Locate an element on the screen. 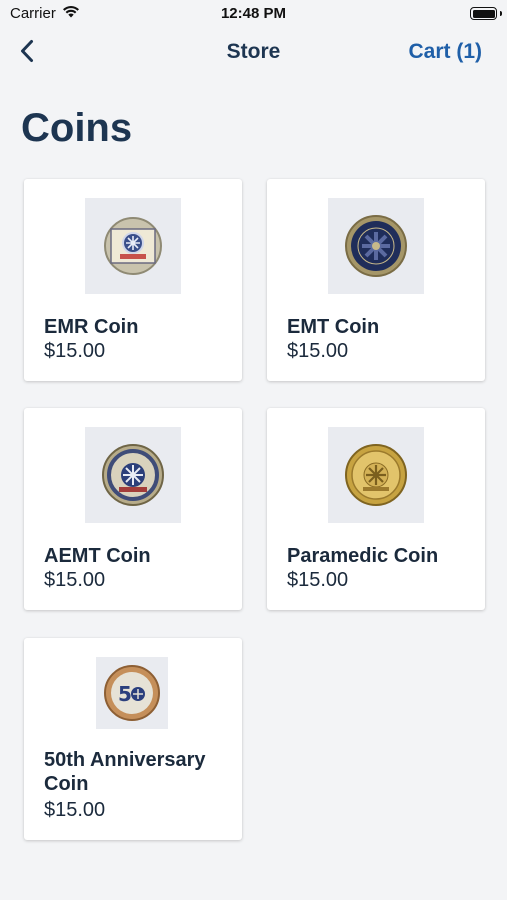 The width and height of the screenshot is (507, 900). product-card-aemt: AEMT Coin $15.00 is located at coordinates (133, 509).